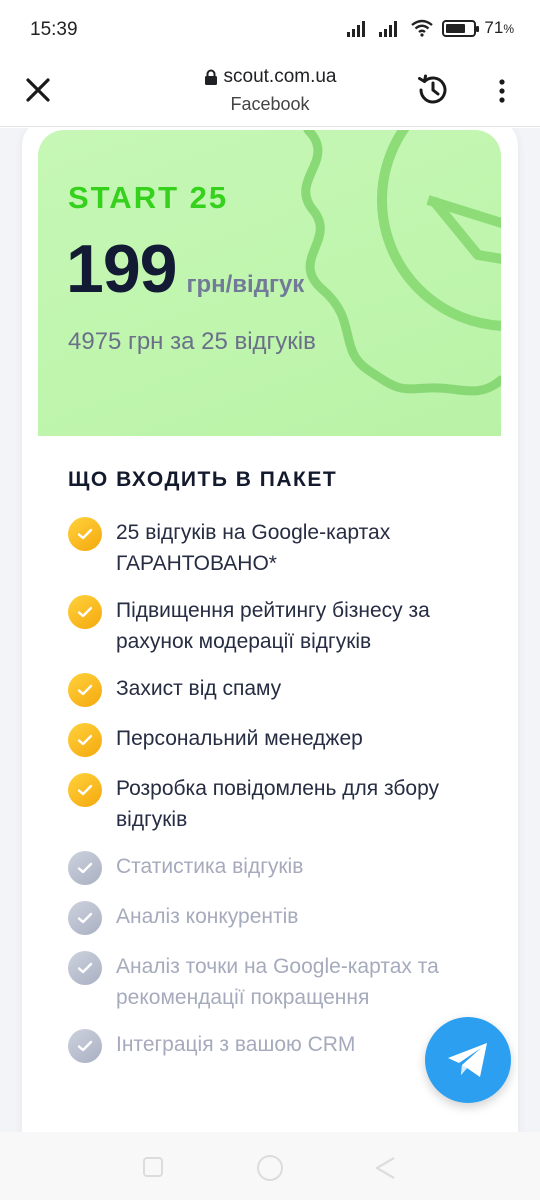 The image size is (540, 1200). I want to click on telegram-button, so click(468, 1060).